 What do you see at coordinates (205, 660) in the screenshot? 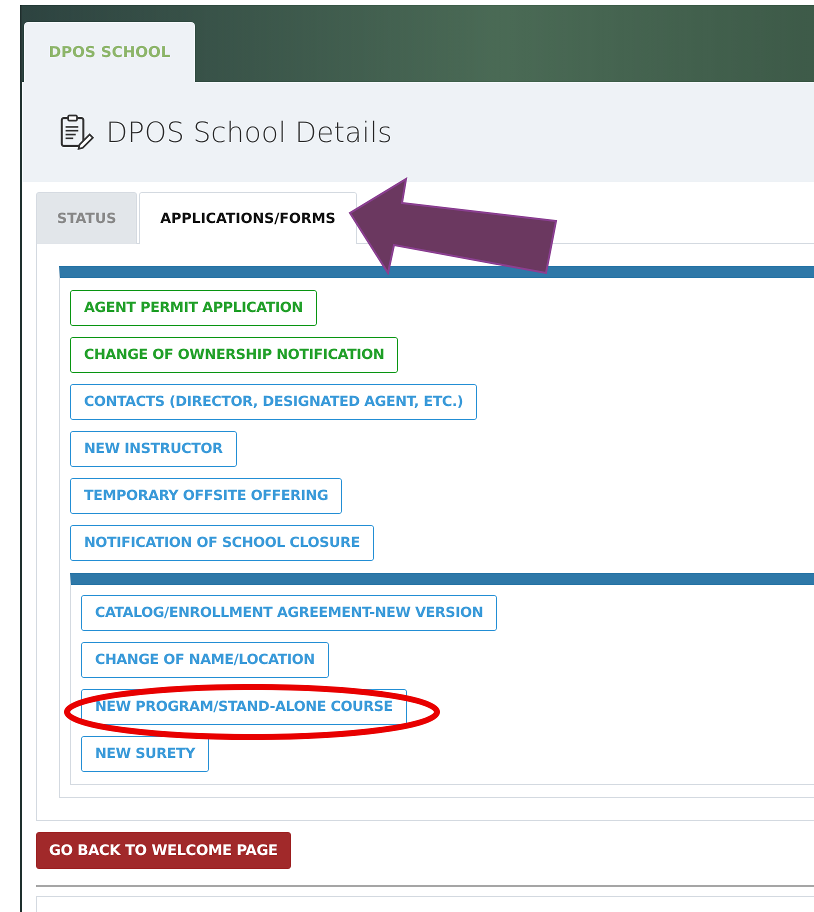
I see `form-button: CHANGE OF NAME/LOCATION` at bounding box center [205, 660].